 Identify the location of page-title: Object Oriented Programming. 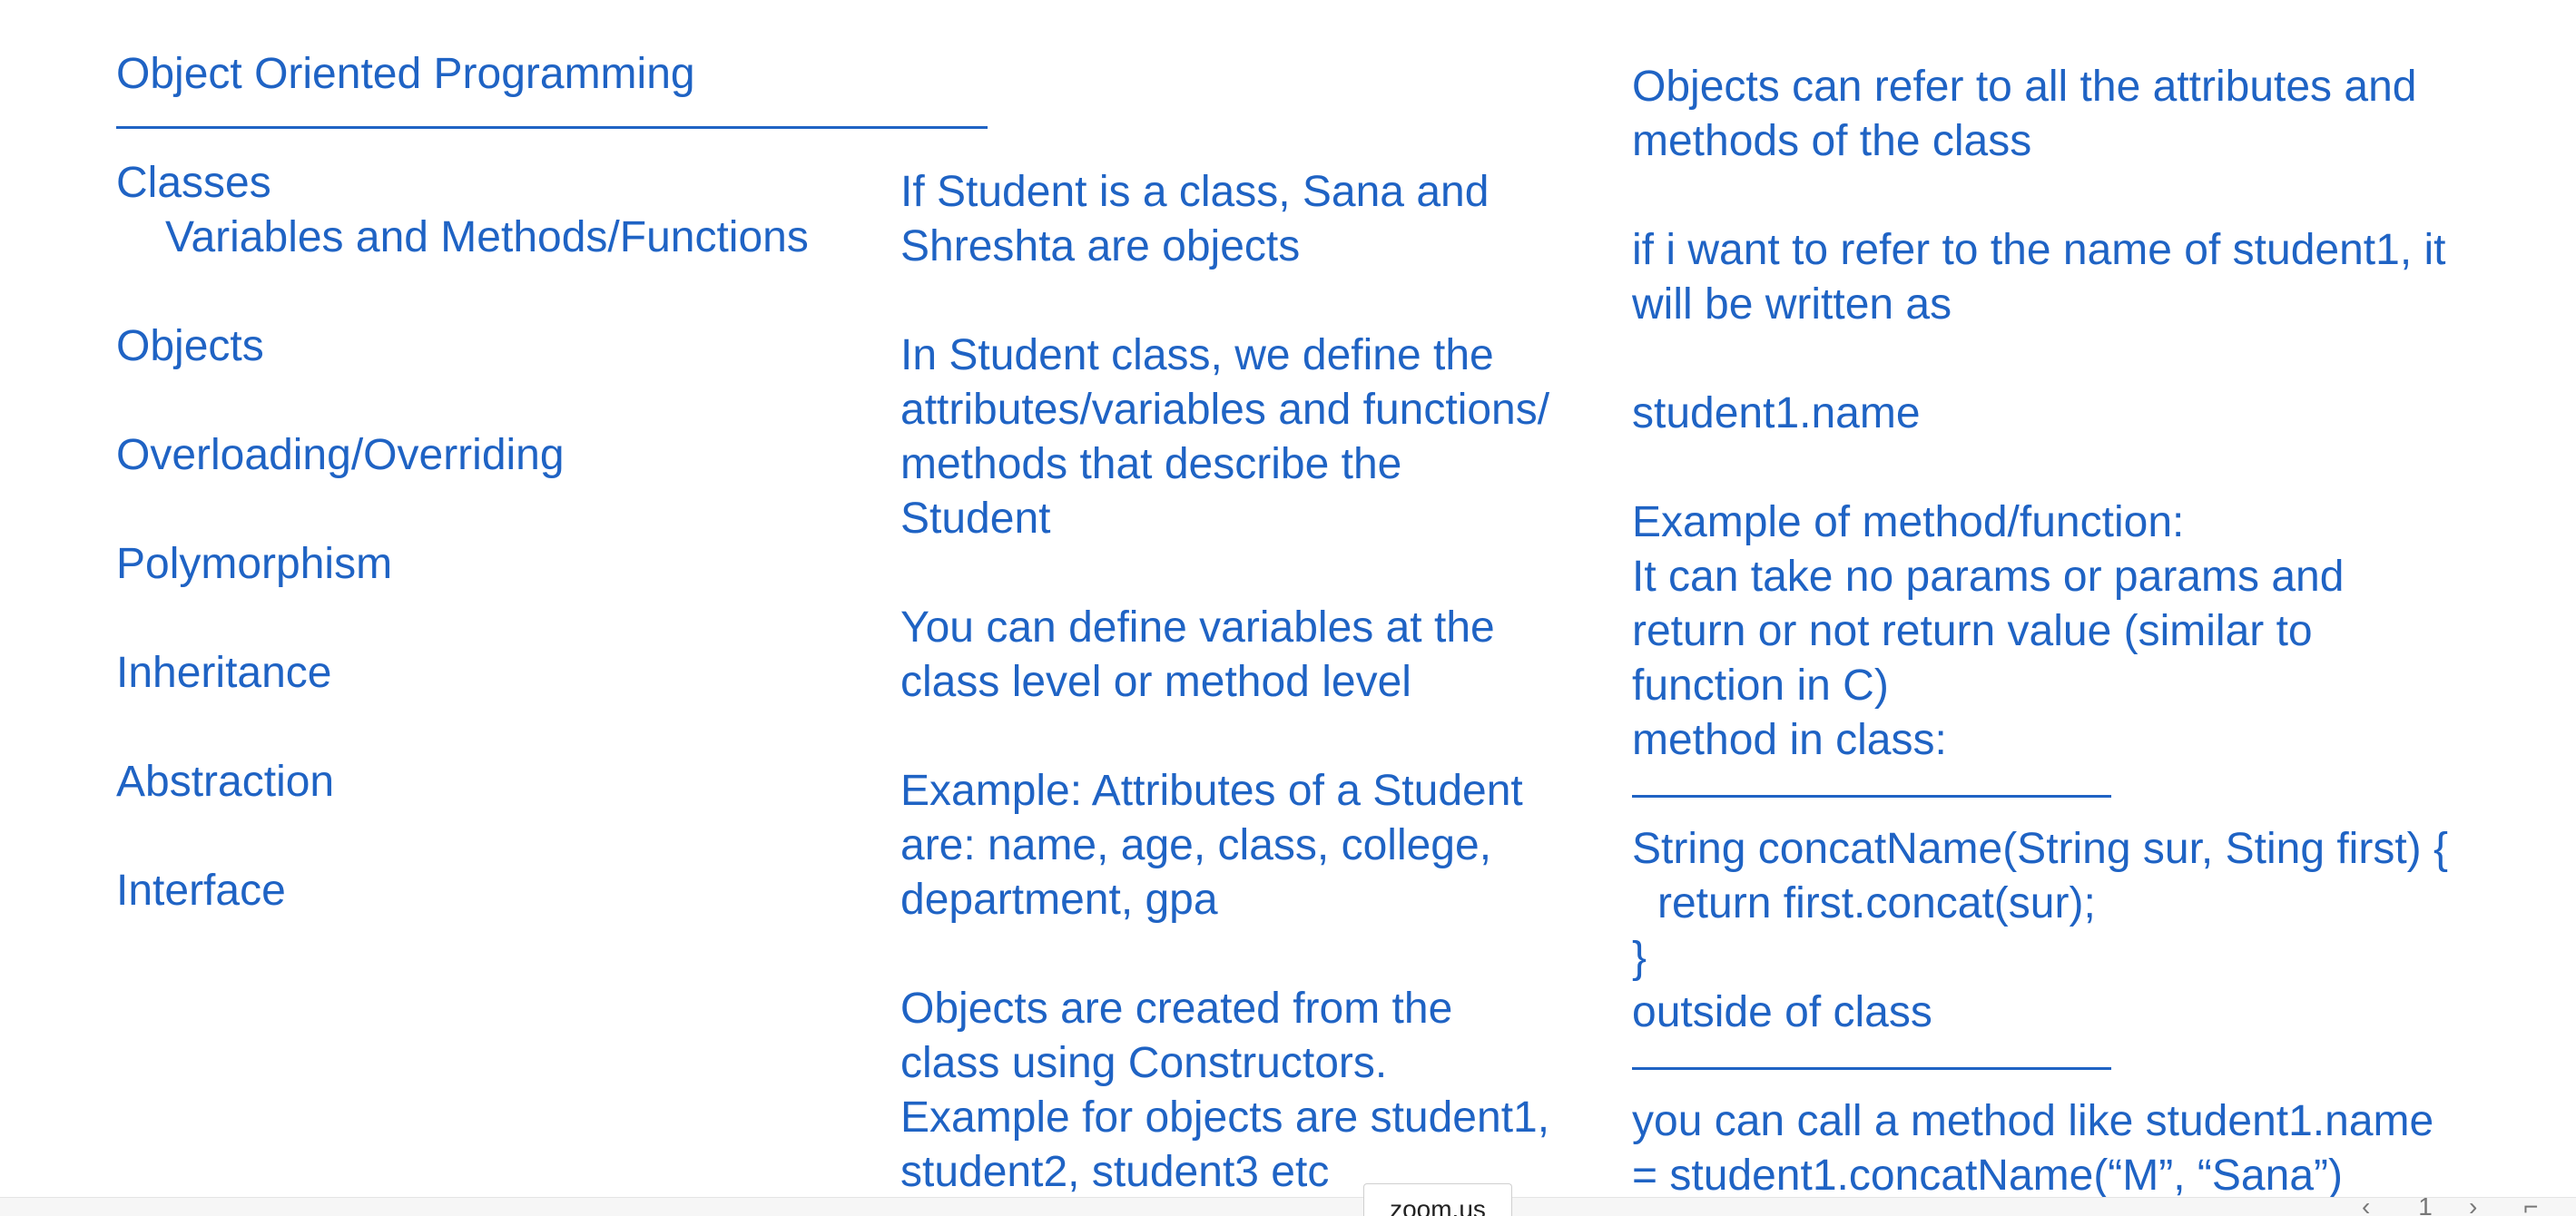
(405, 74).